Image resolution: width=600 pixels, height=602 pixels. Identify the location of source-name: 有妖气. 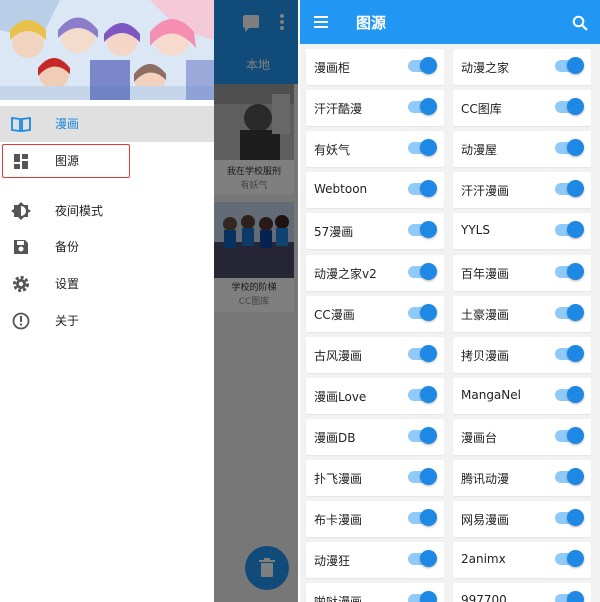
(332, 150).